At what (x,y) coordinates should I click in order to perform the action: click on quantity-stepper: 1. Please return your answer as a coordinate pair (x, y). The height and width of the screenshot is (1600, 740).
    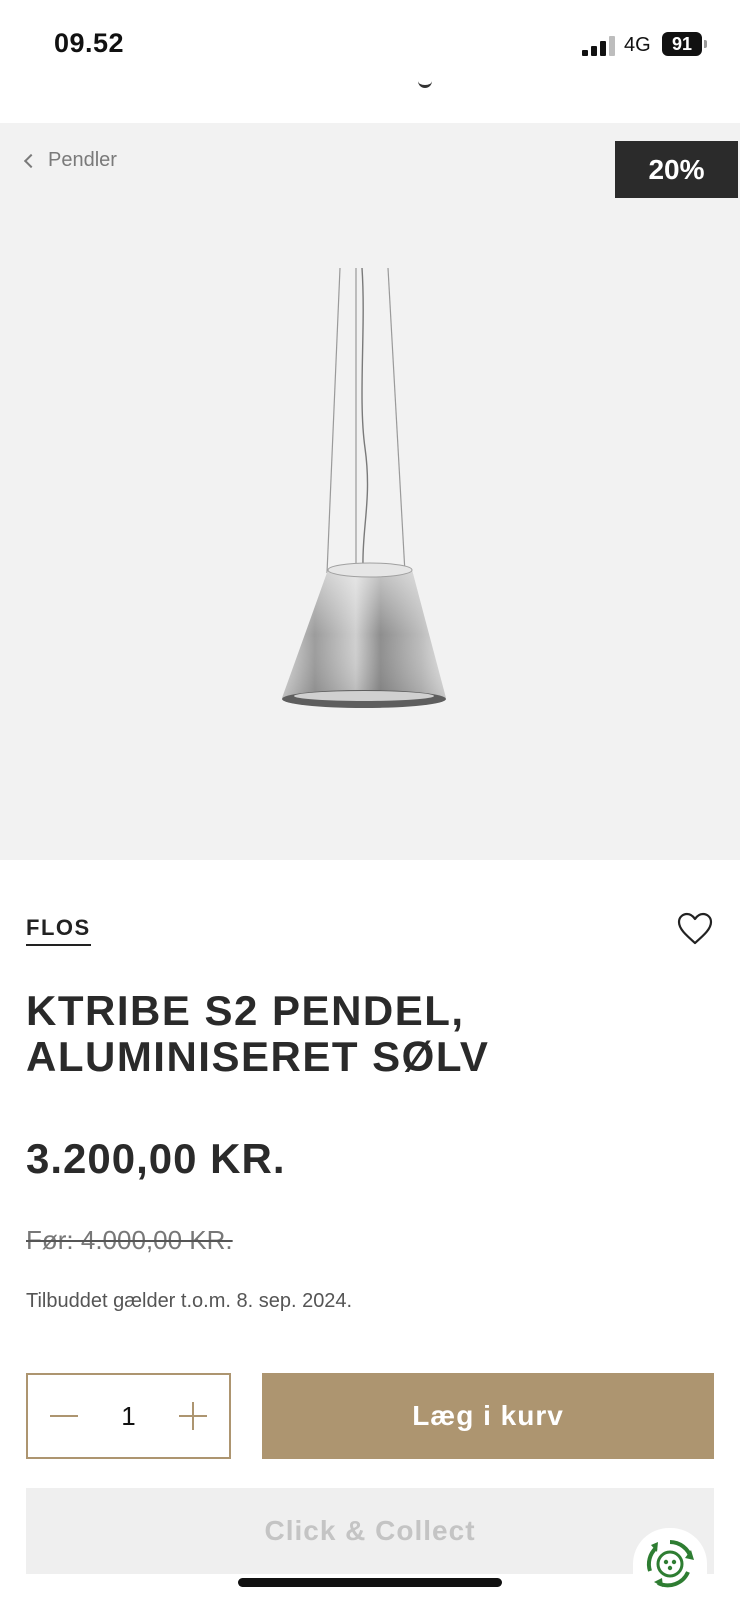
    Looking at the image, I should click on (128, 1416).